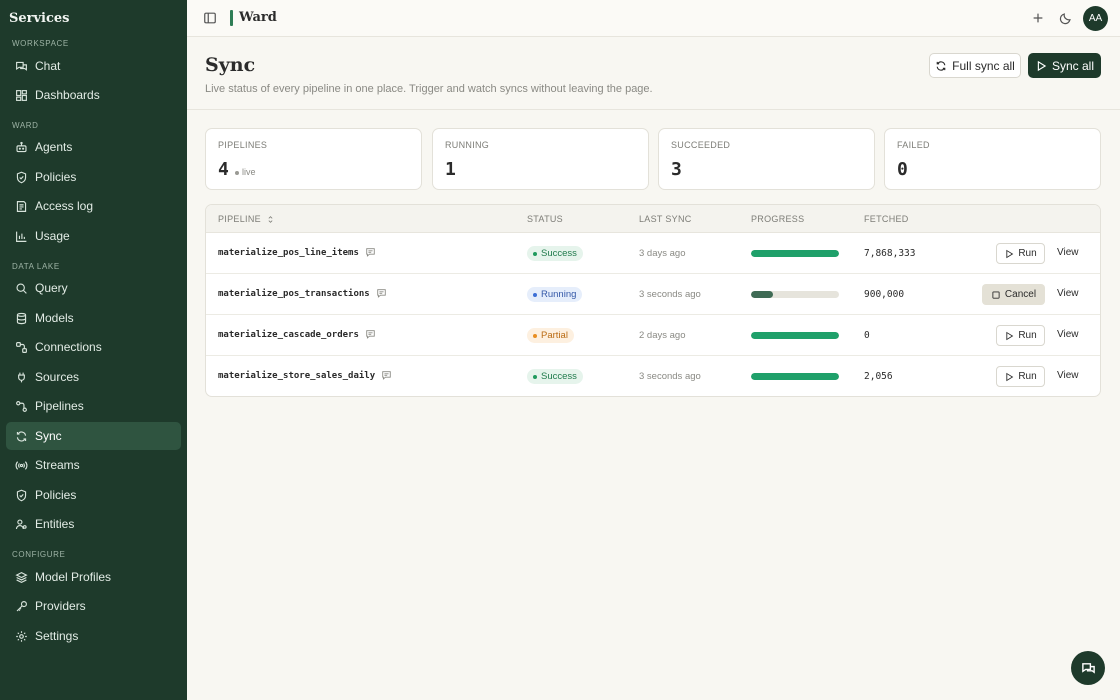  Describe the element at coordinates (555, 253) in the screenshot. I see `status-badge: Success` at that location.